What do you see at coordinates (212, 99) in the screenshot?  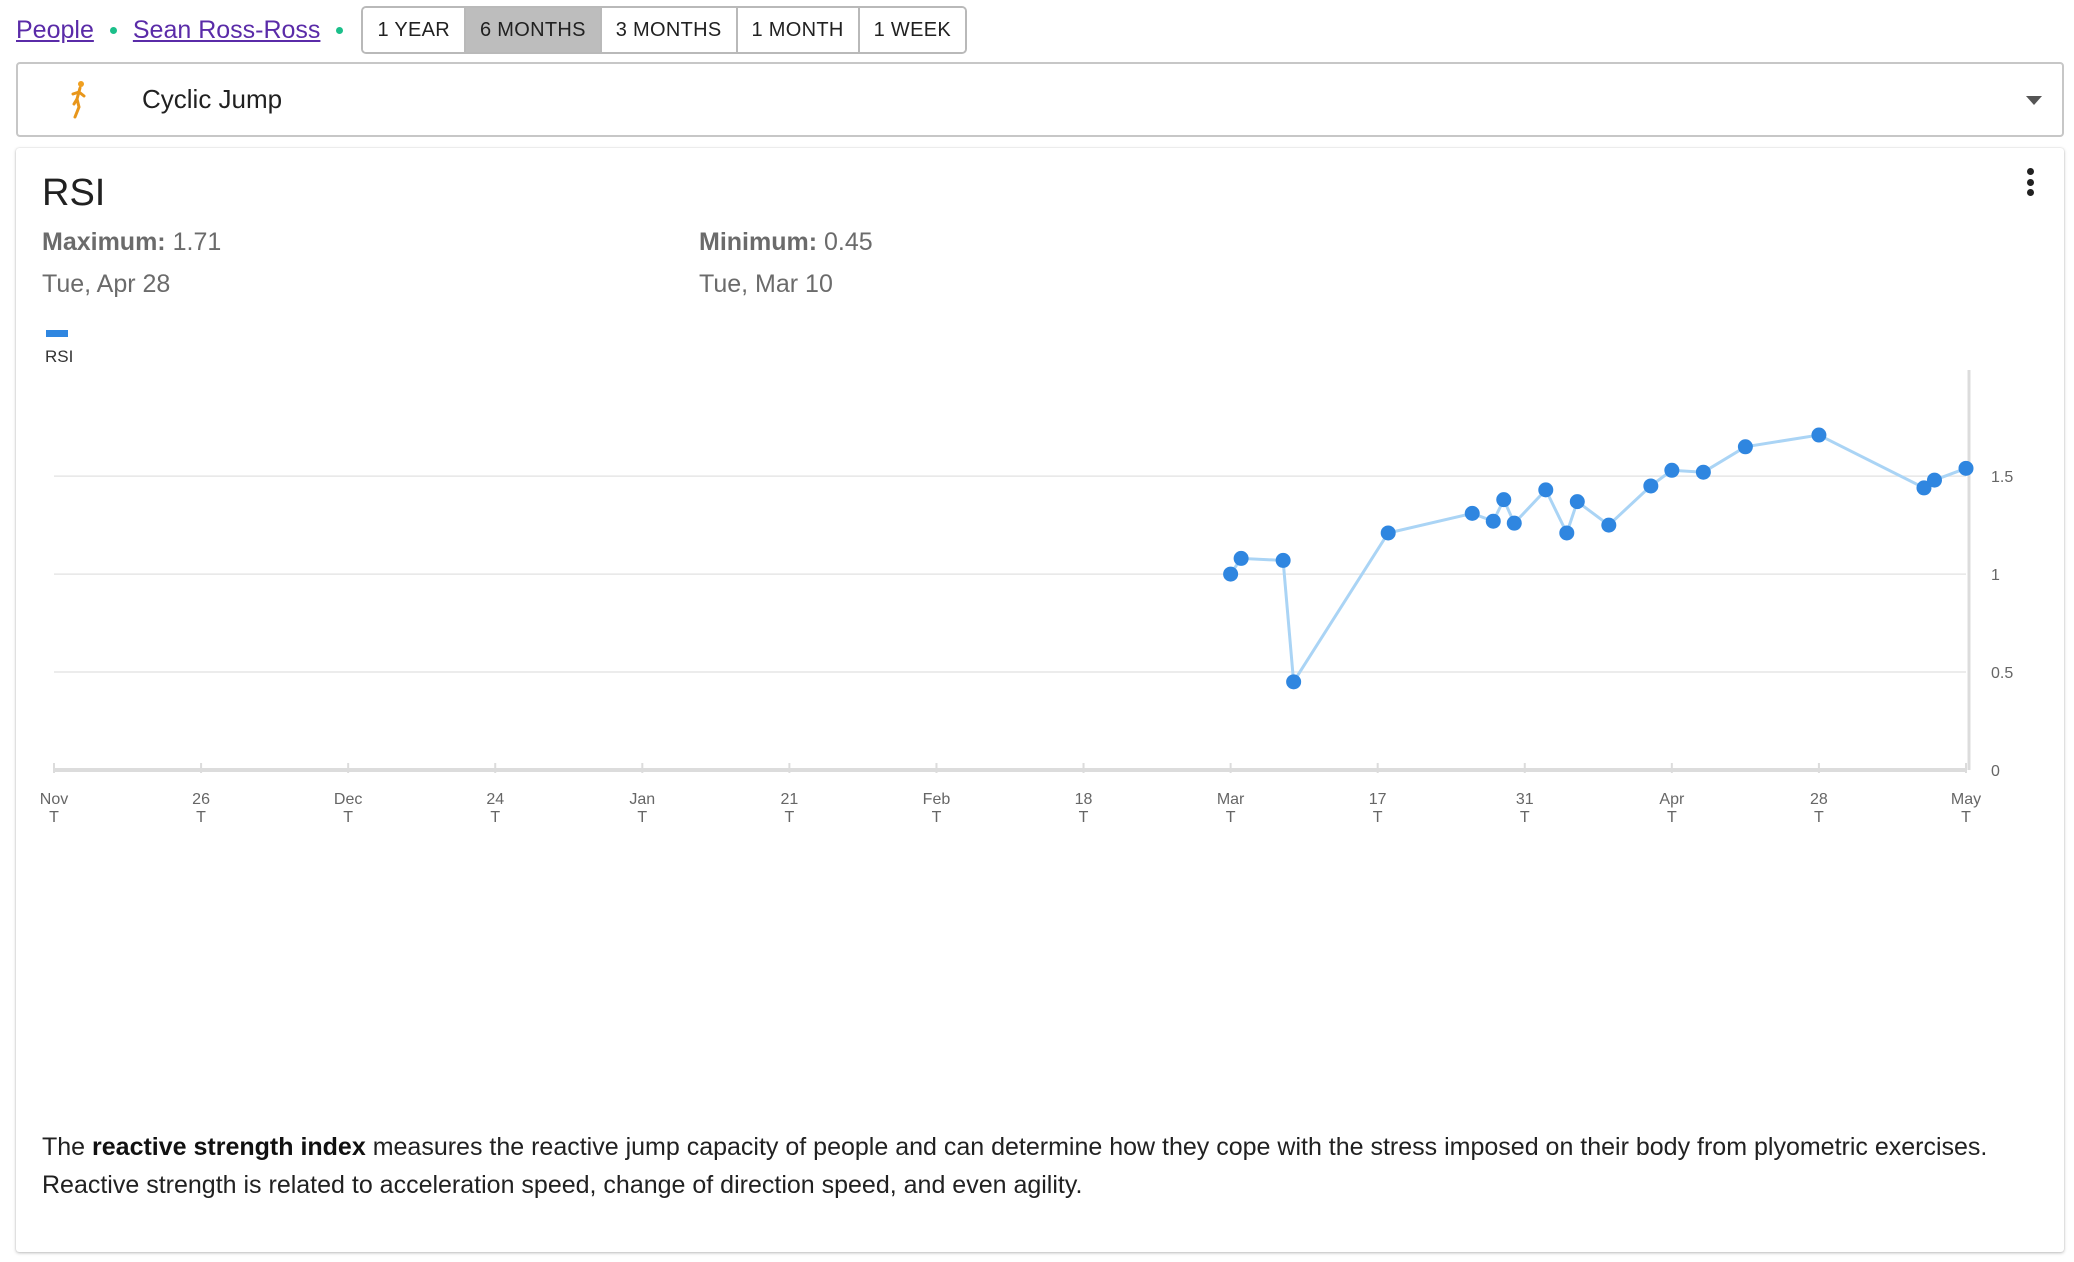 I see `exercise-label: Cyclic Jump` at bounding box center [212, 99].